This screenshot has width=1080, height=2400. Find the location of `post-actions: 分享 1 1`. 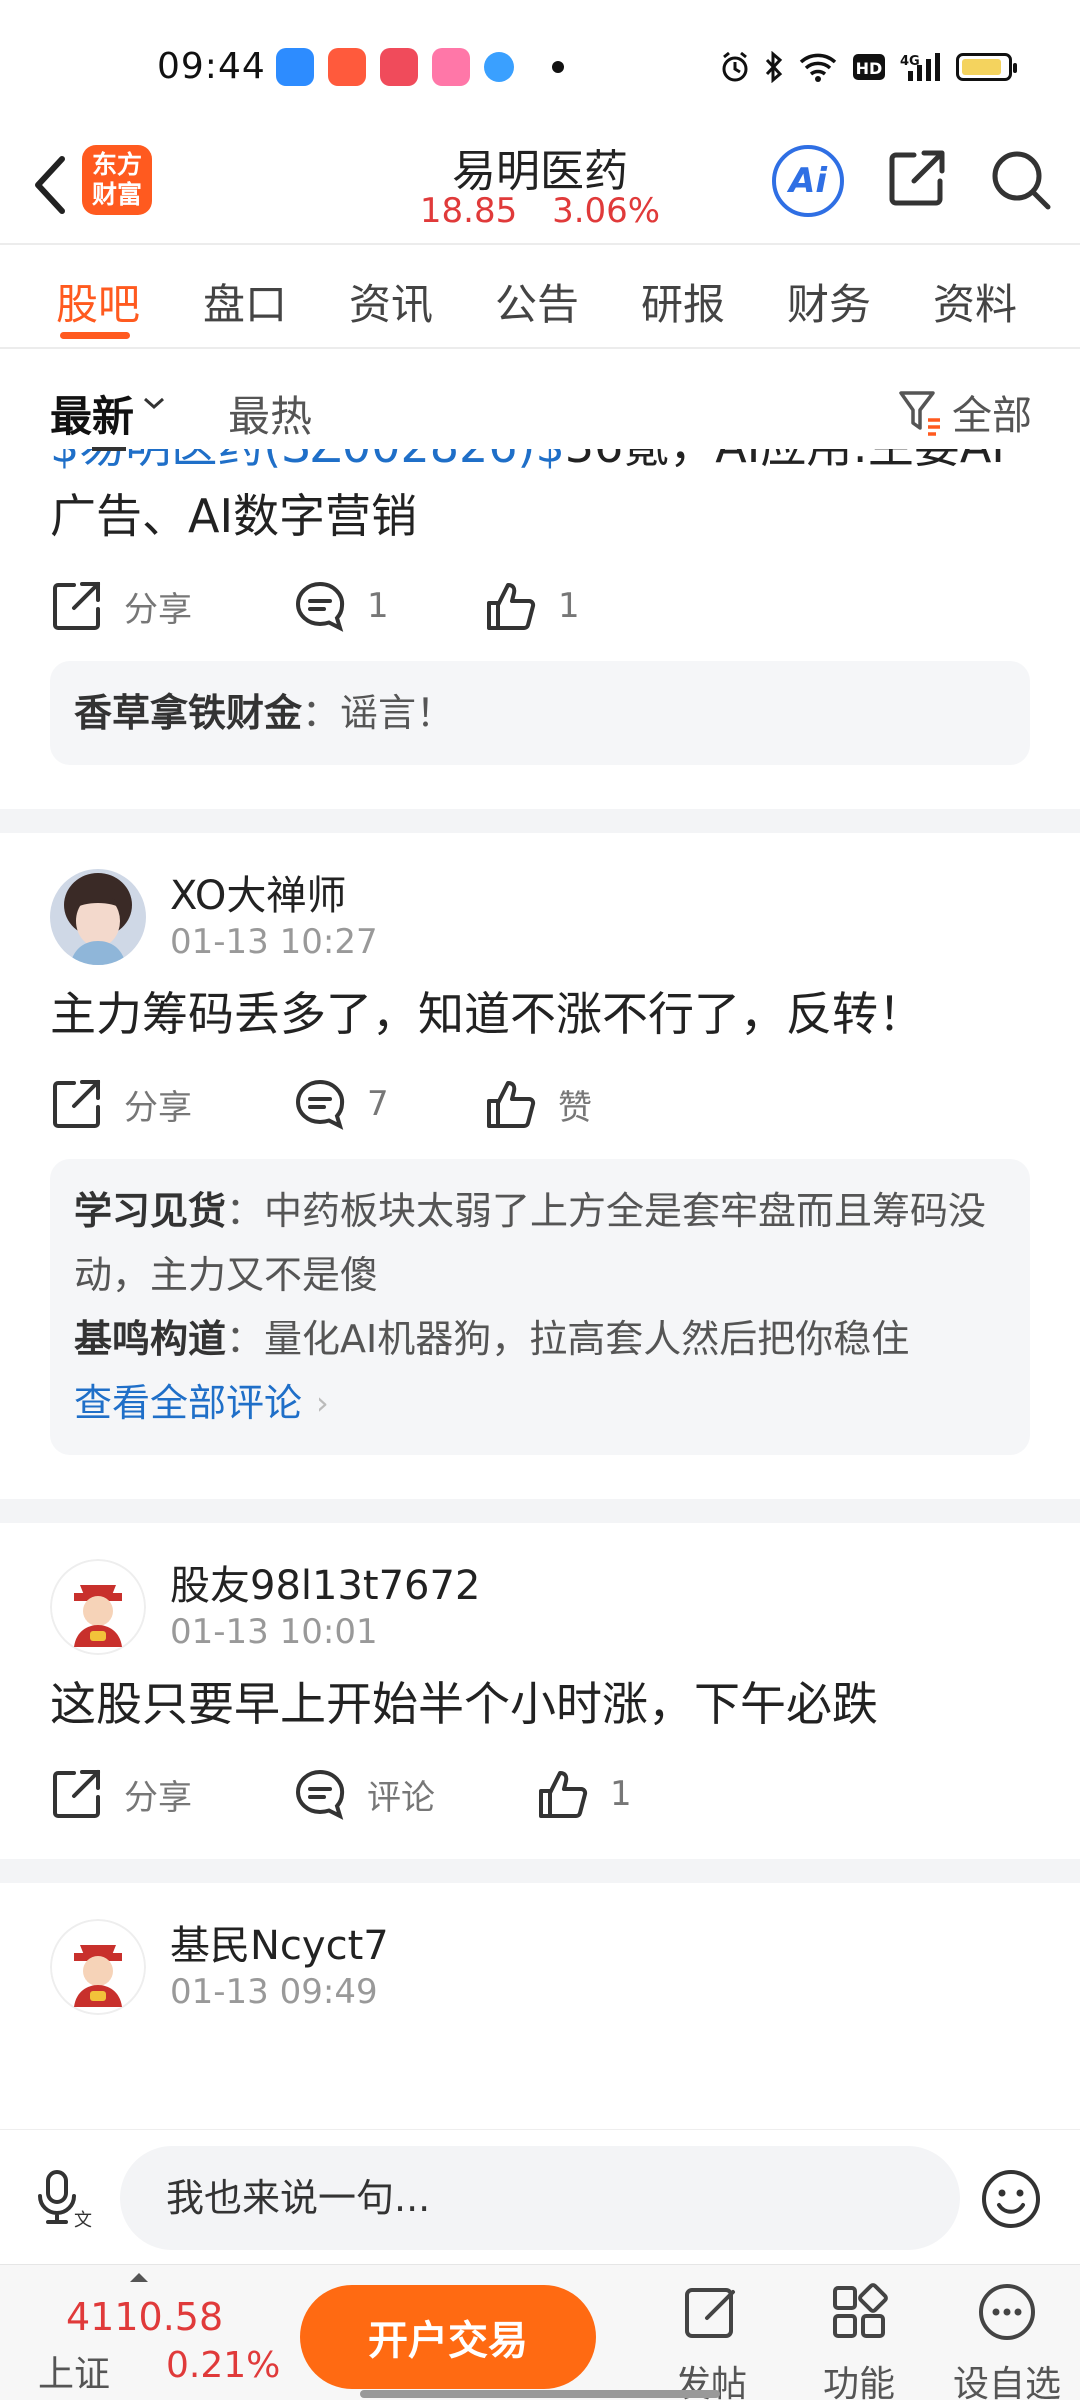

post-actions: 分享 1 1 is located at coordinates (540, 606).